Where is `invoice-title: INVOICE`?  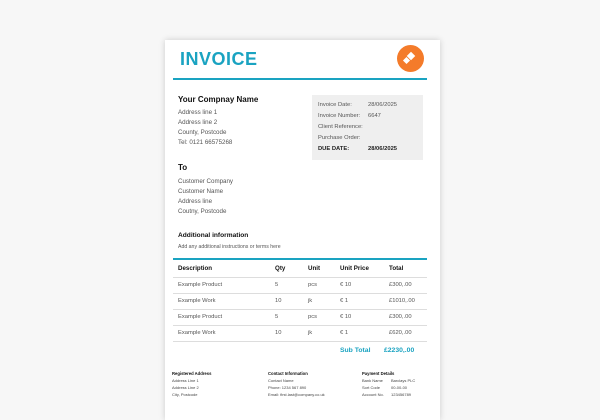
invoice-title: INVOICE is located at coordinates (219, 59).